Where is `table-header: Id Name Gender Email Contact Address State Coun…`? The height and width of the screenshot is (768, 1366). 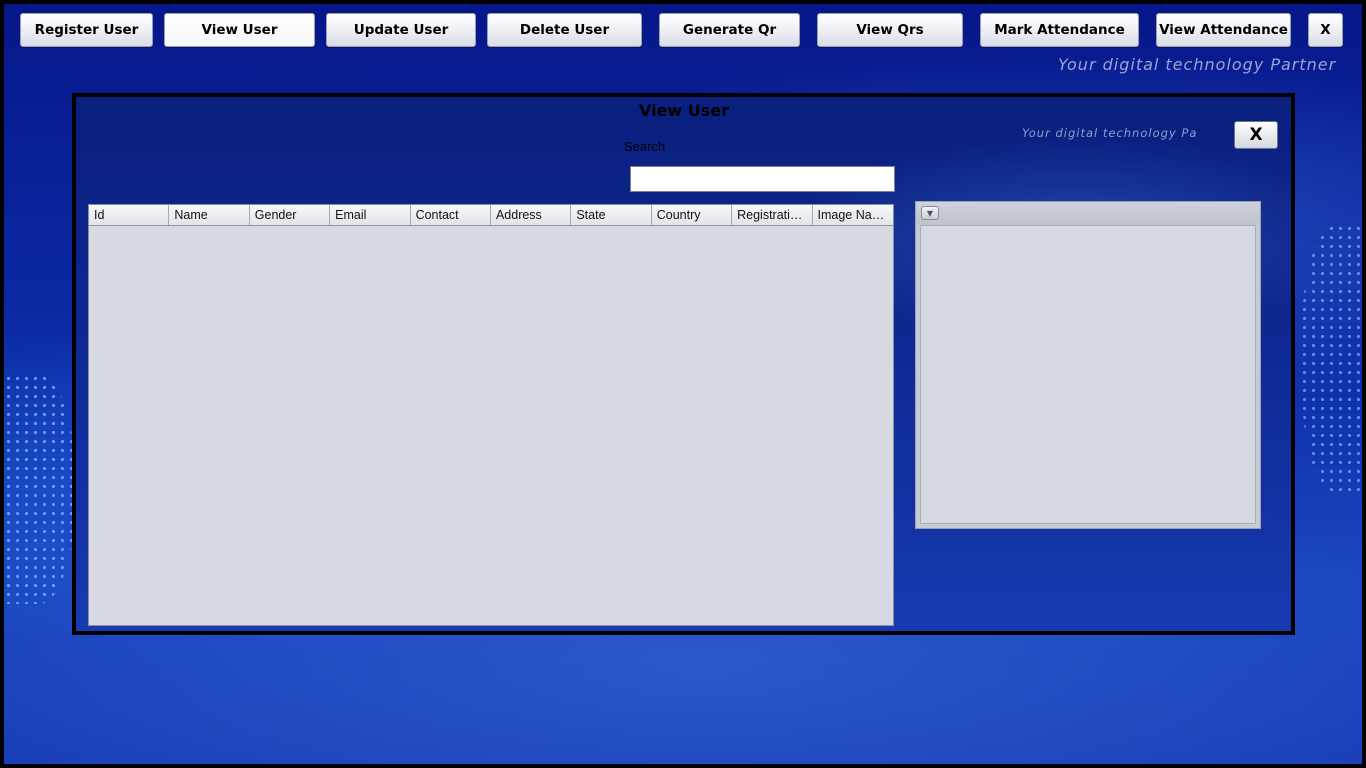 table-header: Id Name Gender Email Contact Address State Coun… is located at coordinates (491, 215).